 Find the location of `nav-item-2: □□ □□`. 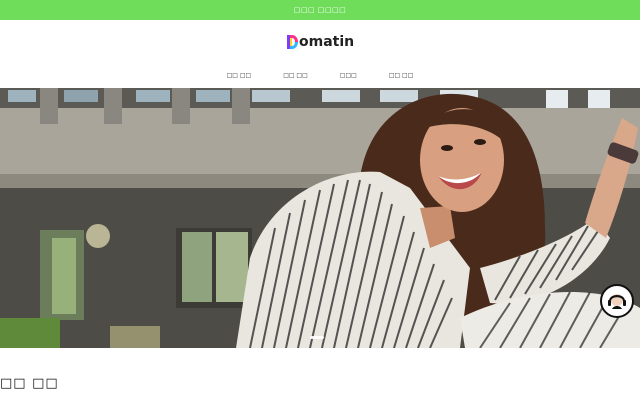

nav-item-2: □□ □□ is located at coordinates (295, 75).